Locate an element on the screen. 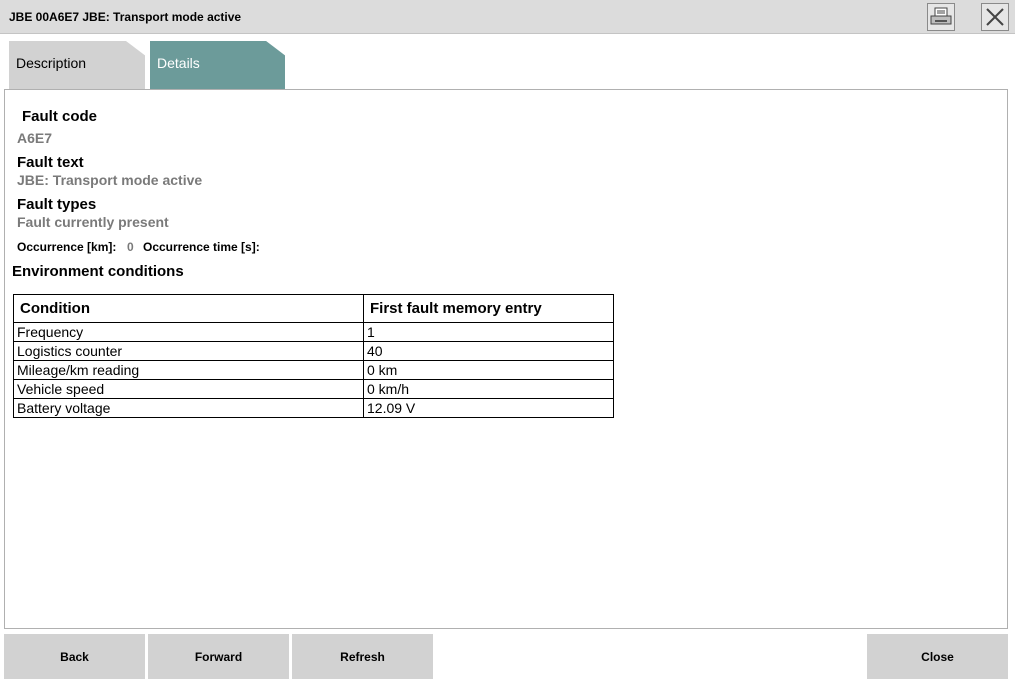 The height and width of the screenshot is (685, 1015). title-bar: JBE 00A6E7 JBE: Transport mode active is located at coordinates (507, 17).